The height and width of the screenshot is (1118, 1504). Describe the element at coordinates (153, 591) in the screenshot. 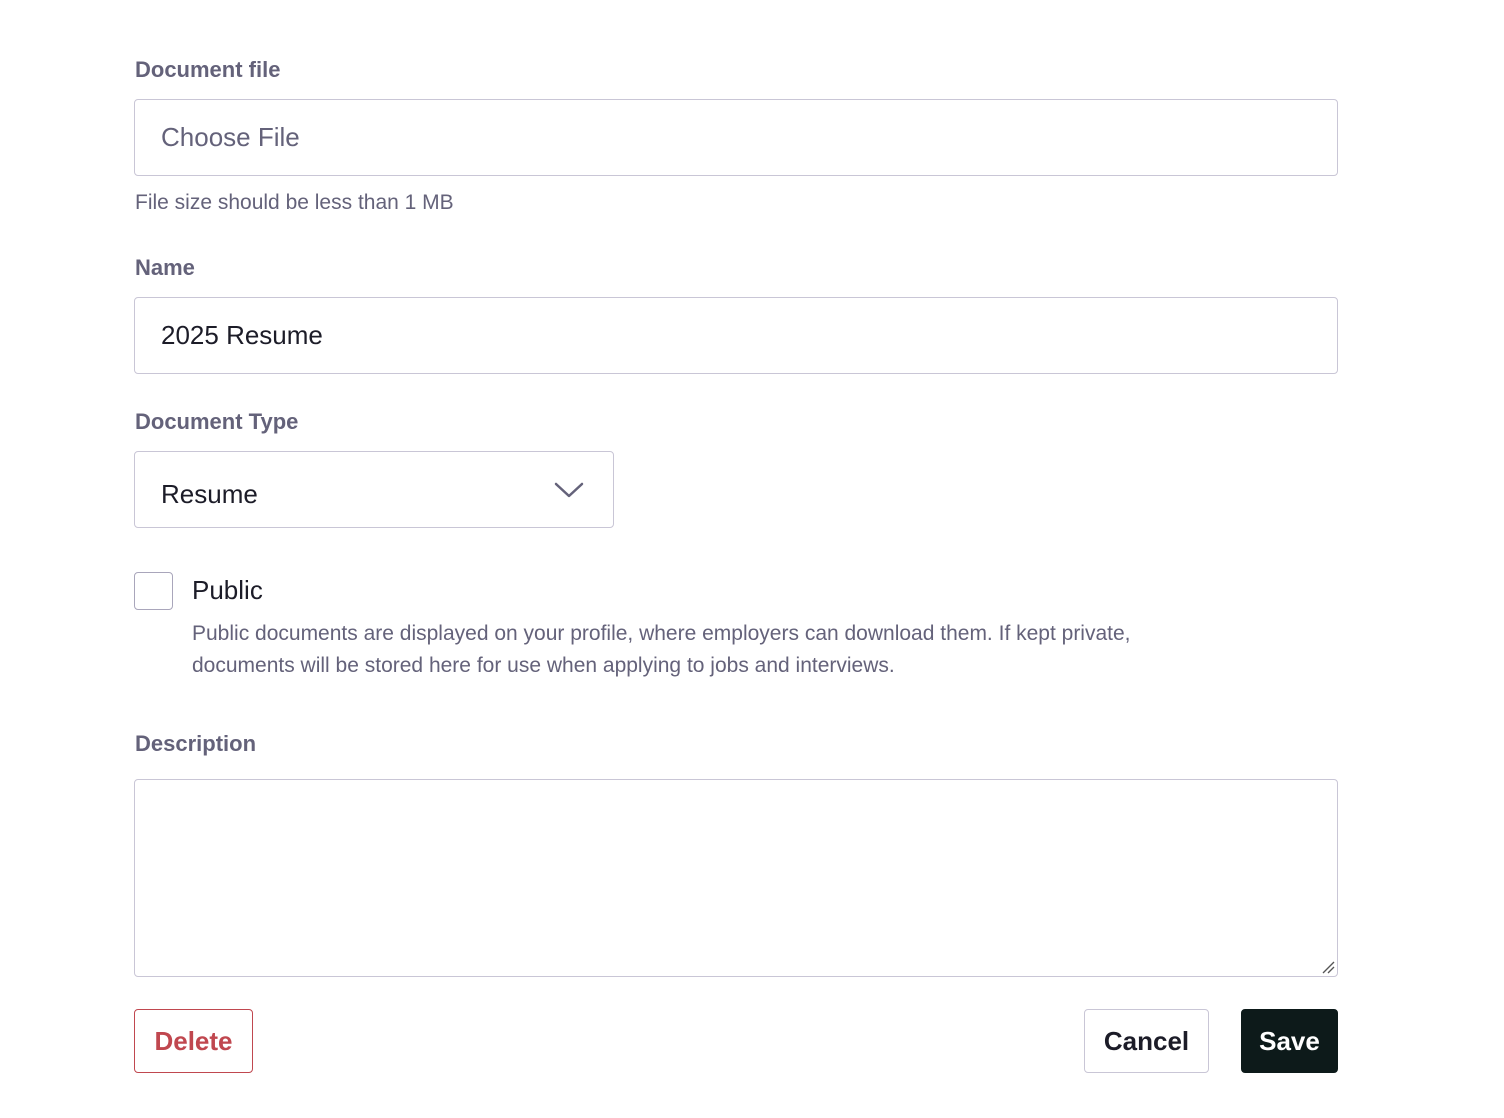

I see `public-checkbox` at that location.